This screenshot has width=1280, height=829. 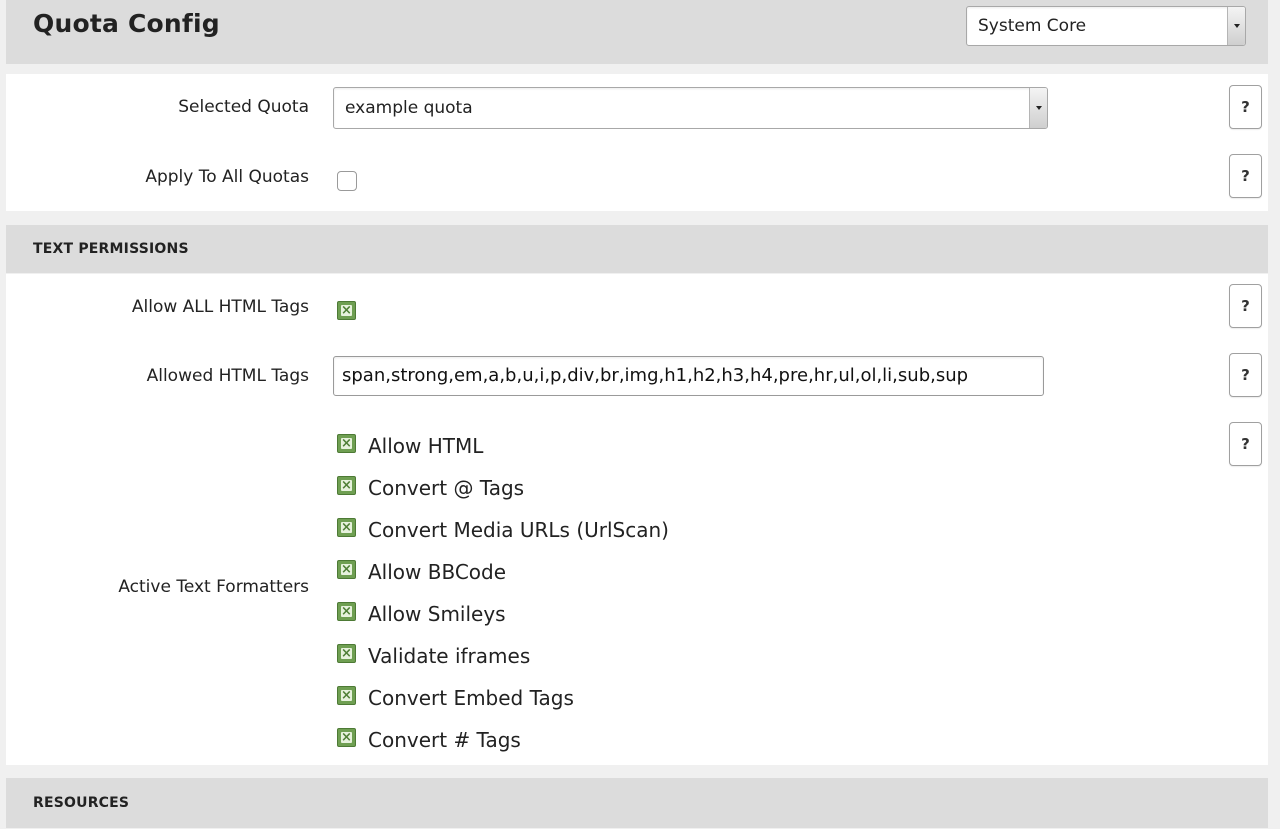 I want to click on formatter-label-convert-at-tags: Convert @ Tags, so click(x=446, y=488).